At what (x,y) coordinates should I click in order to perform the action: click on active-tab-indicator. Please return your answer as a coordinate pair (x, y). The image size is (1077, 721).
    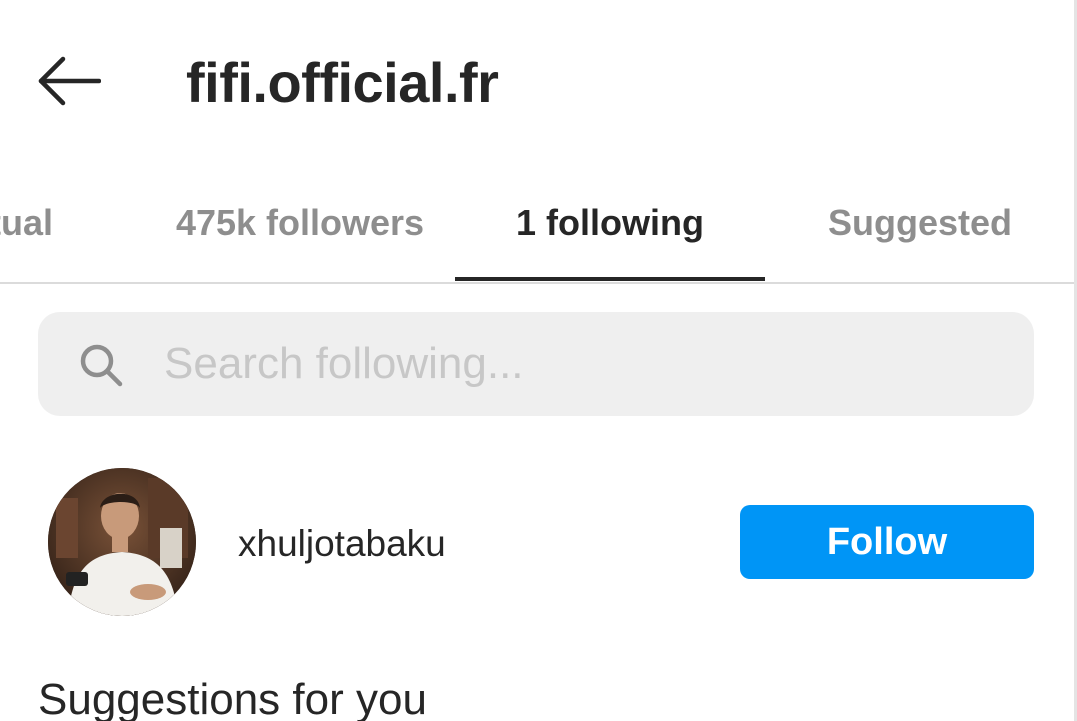
    Looking at the image, I should click on (610, 279).